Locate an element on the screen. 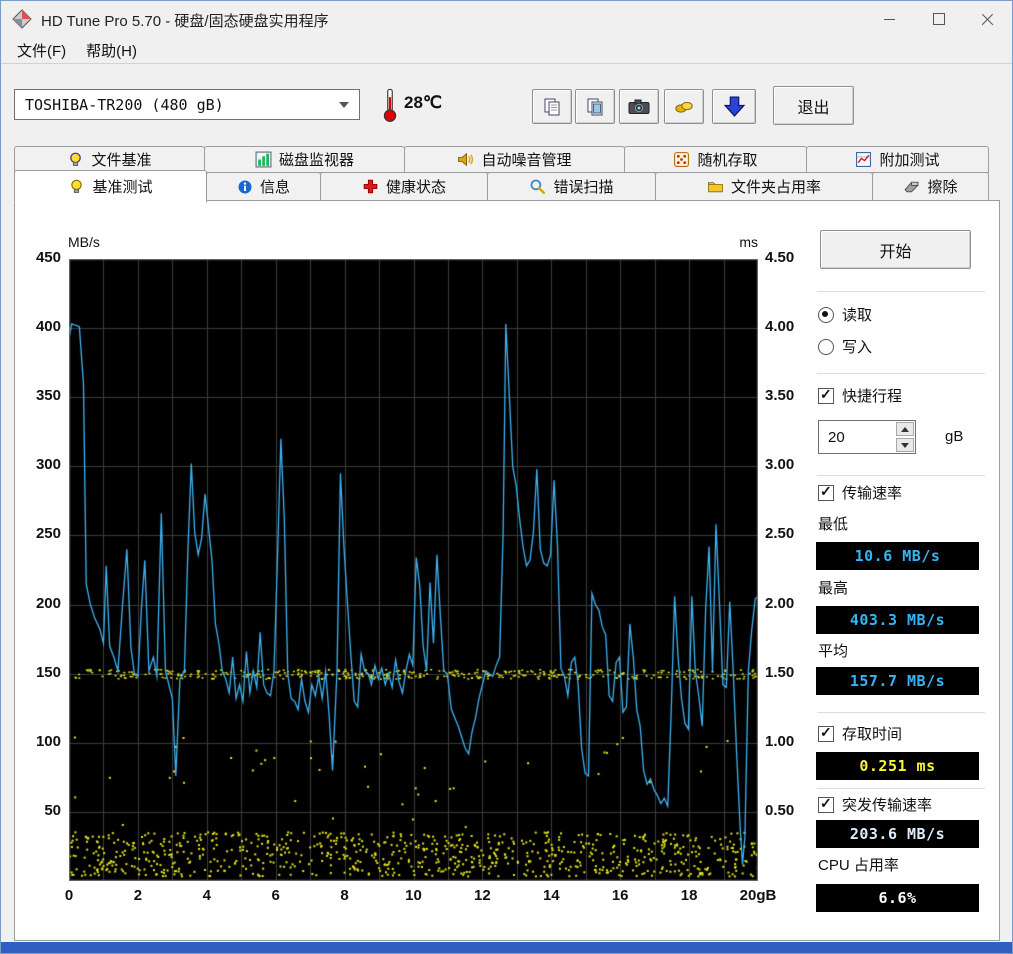  tab-error-scan: 错误扫描 is located at coordinates (571, 186).